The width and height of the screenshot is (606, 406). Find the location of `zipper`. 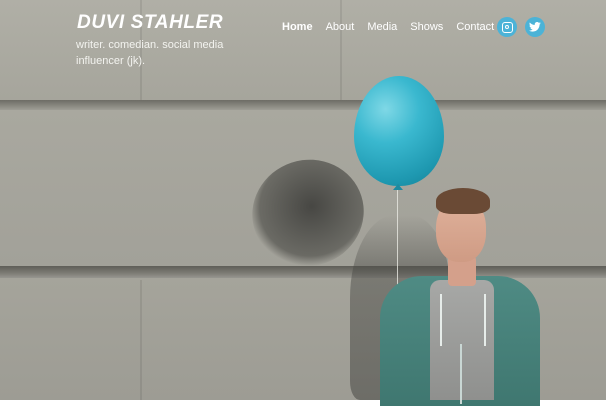

zipper is located at coordinates (461, 374).